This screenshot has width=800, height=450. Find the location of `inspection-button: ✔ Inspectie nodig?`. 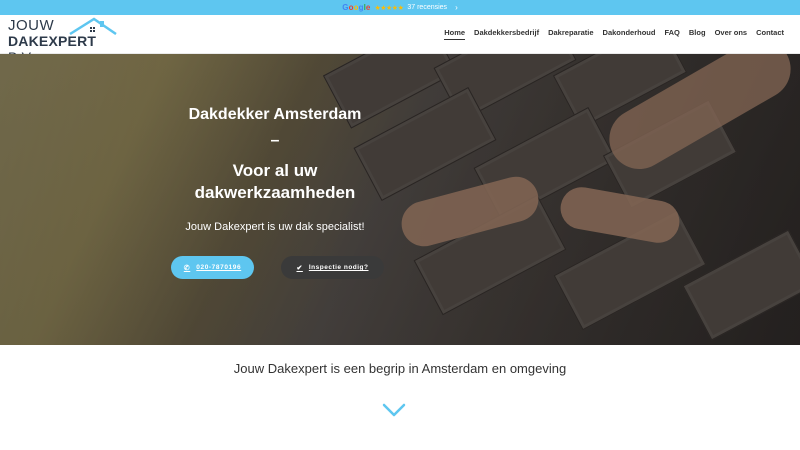

inspection-button: ✔ Inspectie nodig? is located at coordinates (332, 267).